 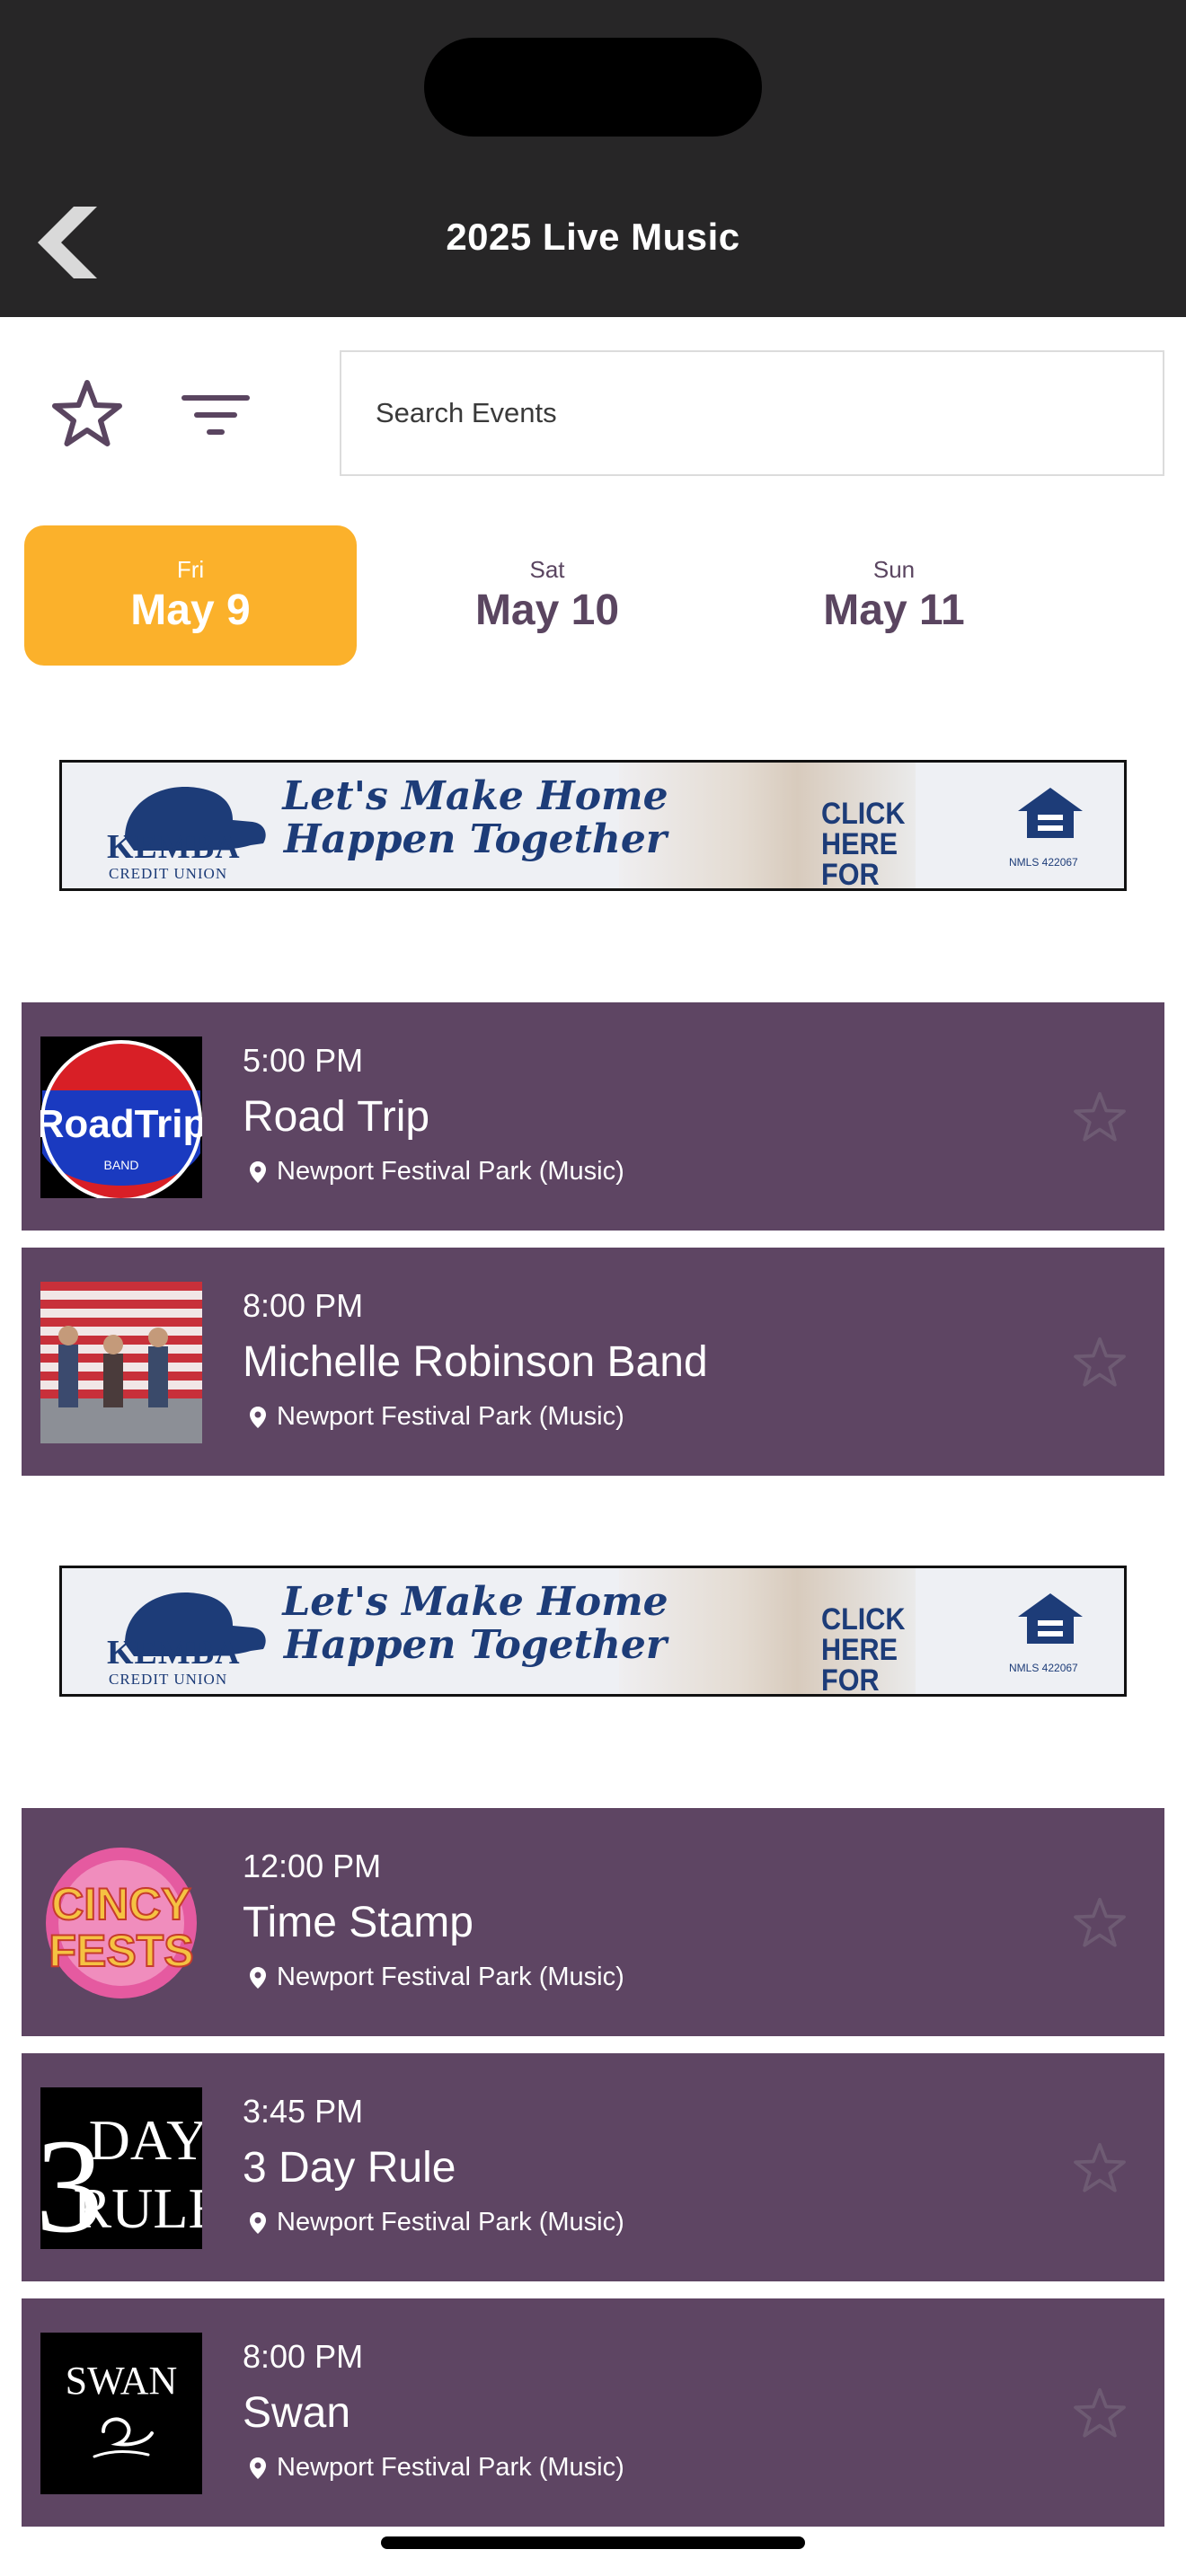 What do you see at coordinates (122, 1165) in the screenshot?
I see `thumb-sub: BAND` at bounding box center [122, 1165].